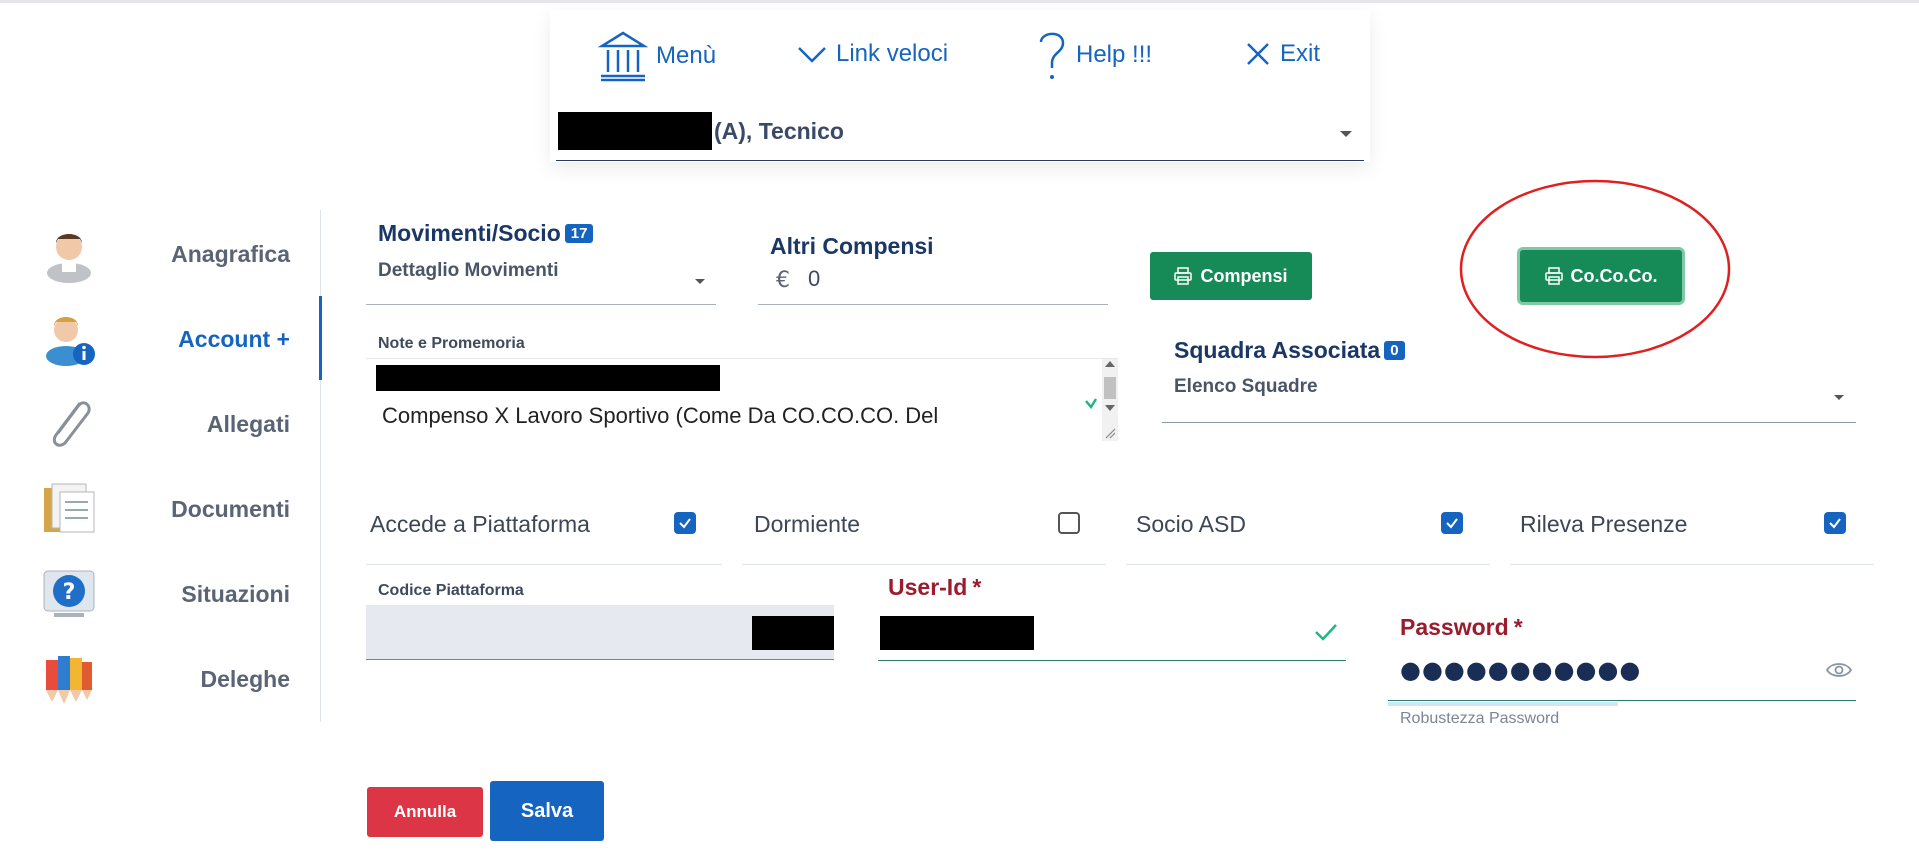 This screenshot has width=1919, height=857. What do you see at coordinates (469, 233) in the screenshot?
I see `movimenti-title-text: Movimenti/Socio` at bounding box center [469, 233].